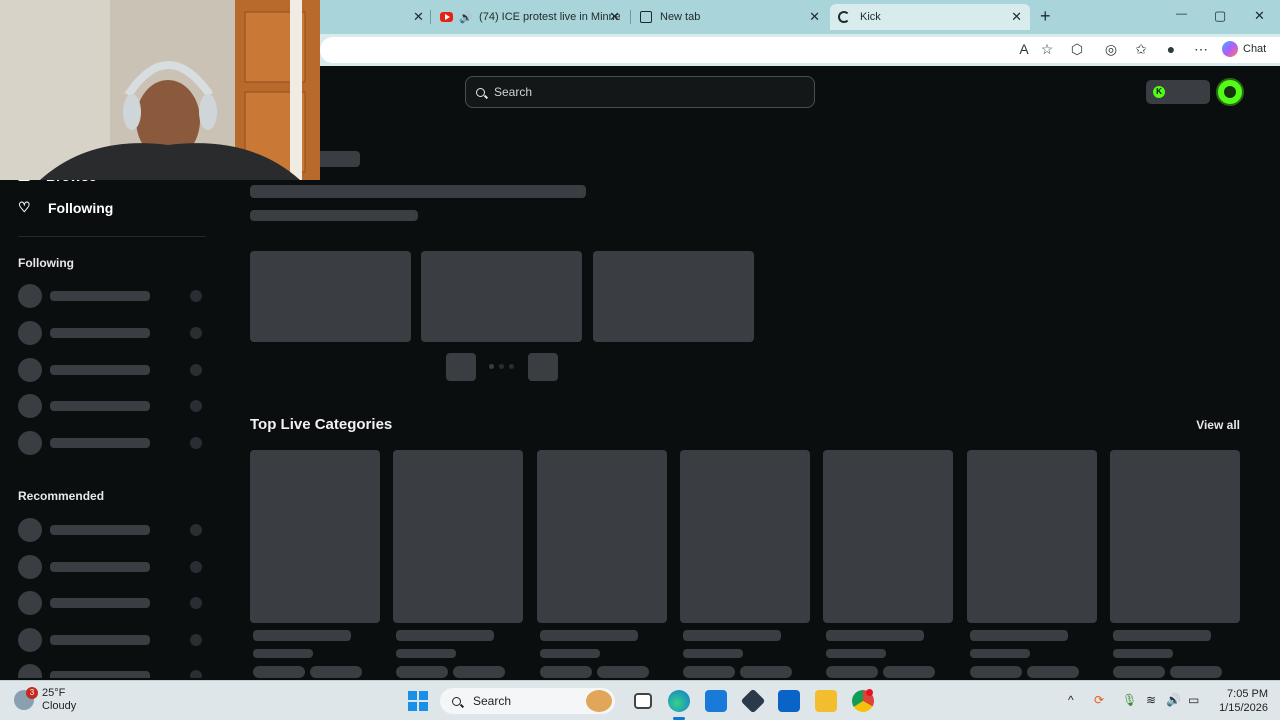  What do you see at coordinates (1173, 700) in the screenshot?
I see `volume-icon: 🔊` at bounding box center [1173, 700].